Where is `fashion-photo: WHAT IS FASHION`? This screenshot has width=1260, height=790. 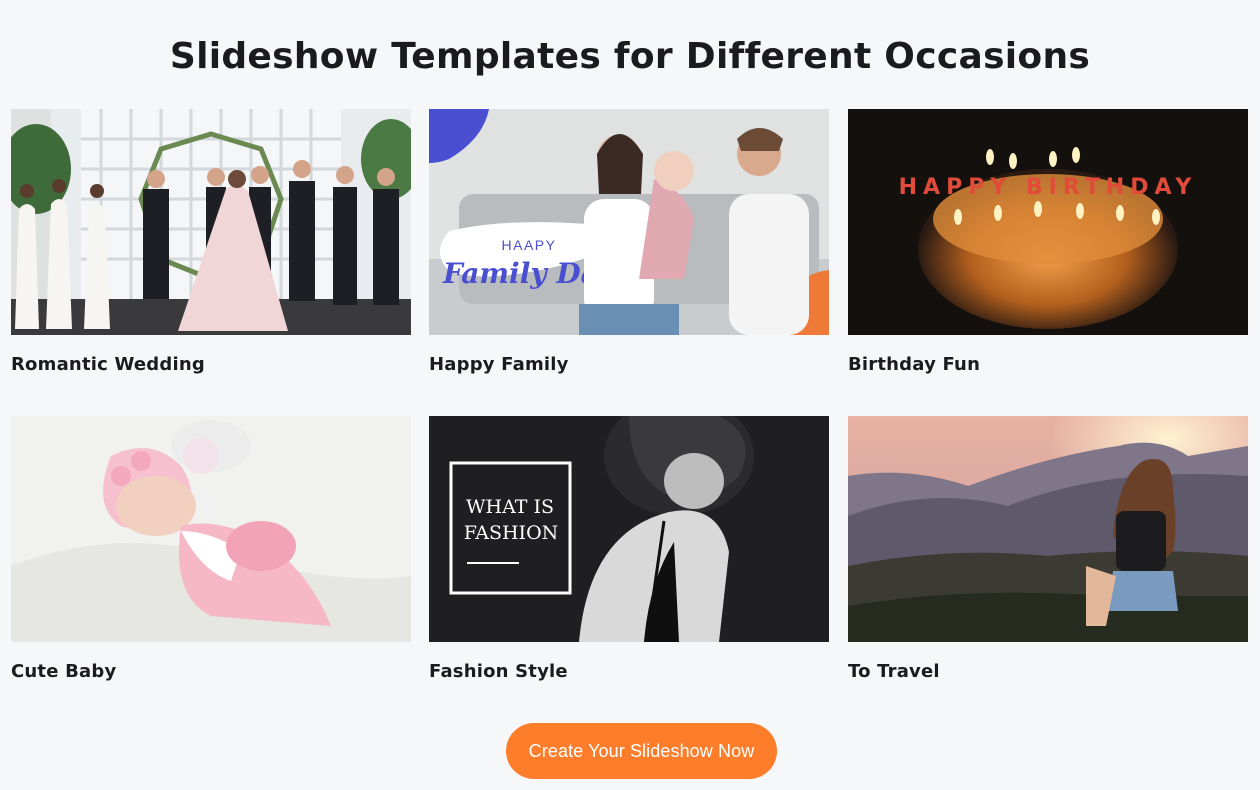 fashion-photo: WHAT IS FASHION is located at coordinates (629, 529).